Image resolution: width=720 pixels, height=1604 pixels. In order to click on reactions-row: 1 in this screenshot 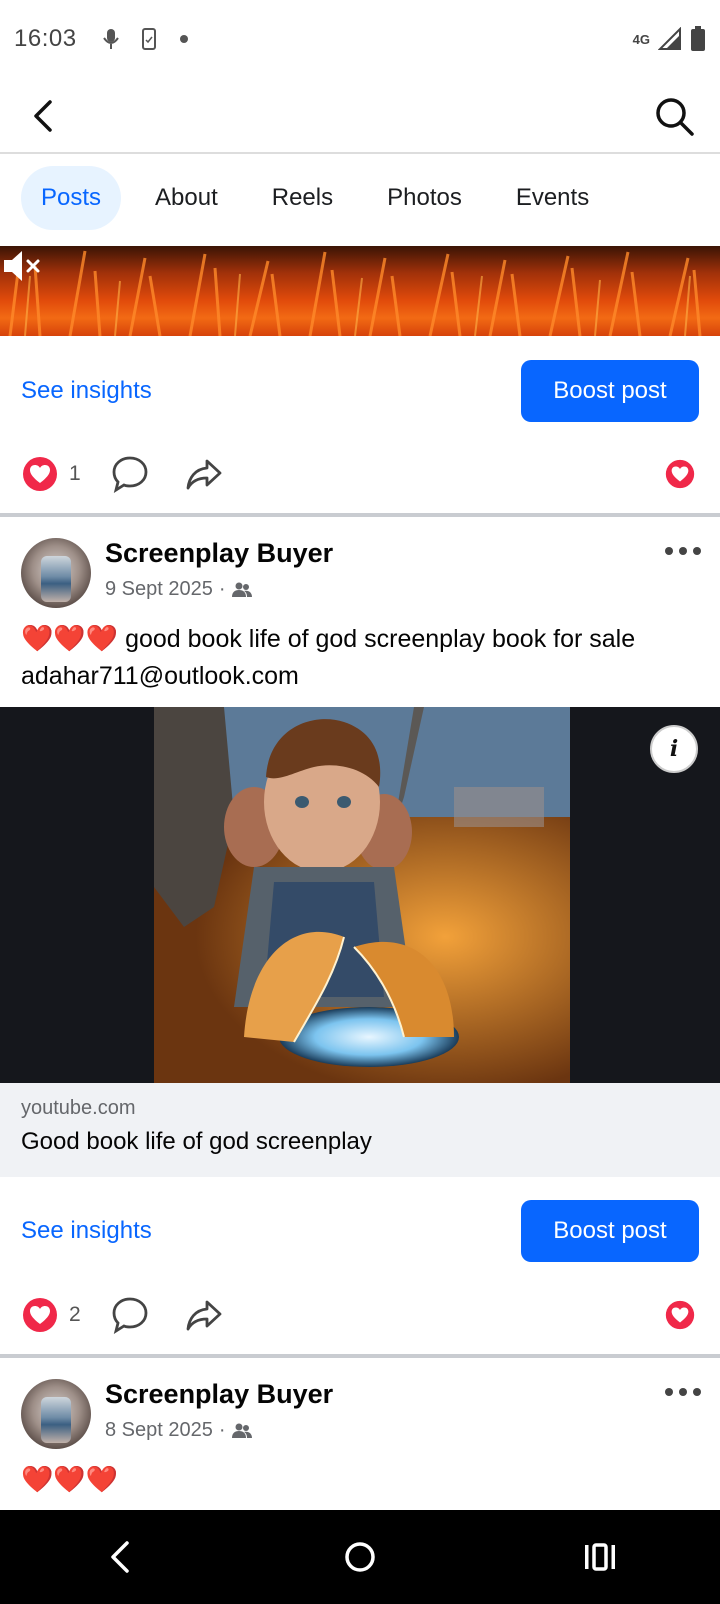, I will do `click(360, 474)`.